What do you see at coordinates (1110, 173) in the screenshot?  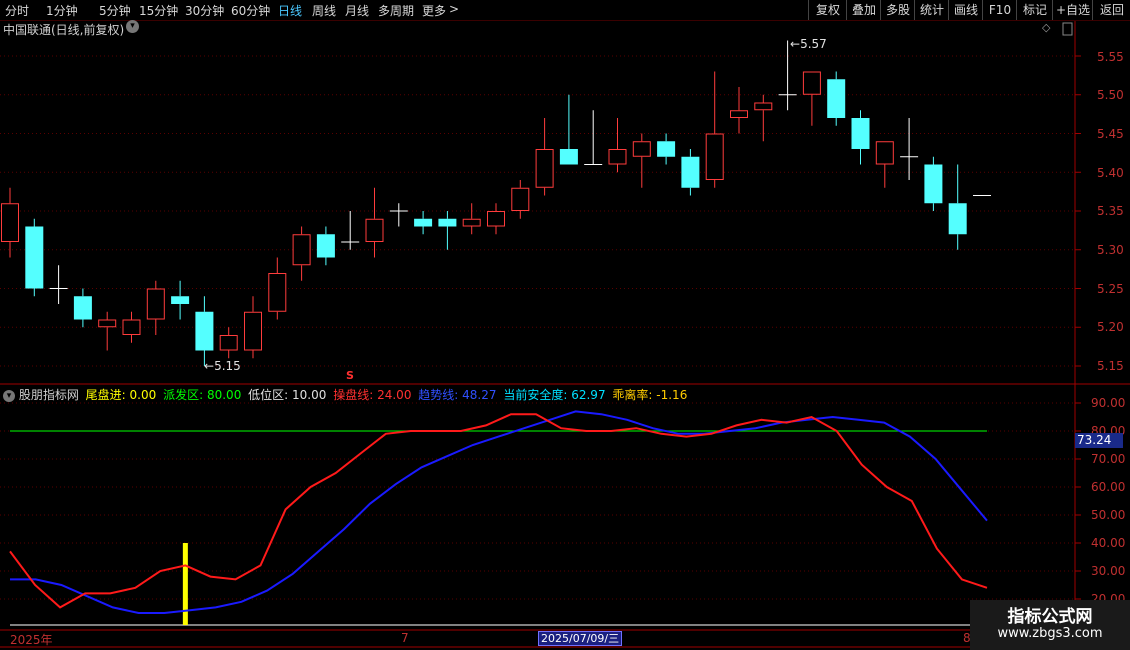 I see `price-tick: 5.40` at bounding box center [1110, 173].